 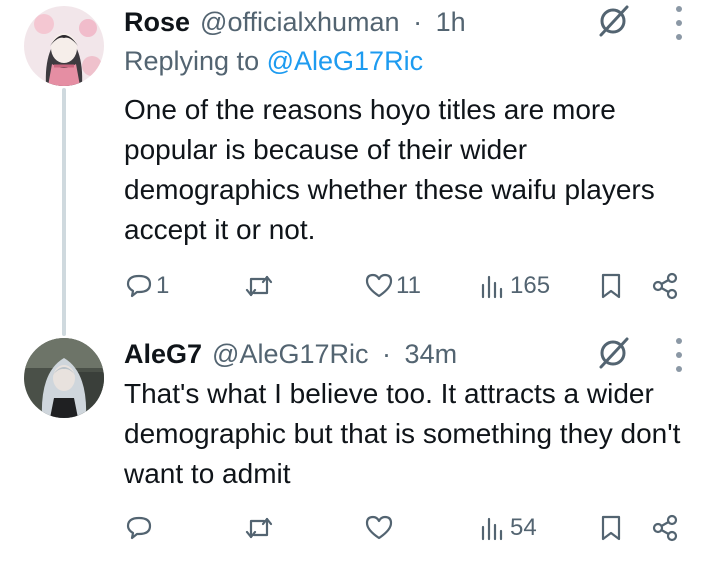 I want to click on tweet-header: AleG7 @AleG17Ric · 34m, so click(x=290, y=354).